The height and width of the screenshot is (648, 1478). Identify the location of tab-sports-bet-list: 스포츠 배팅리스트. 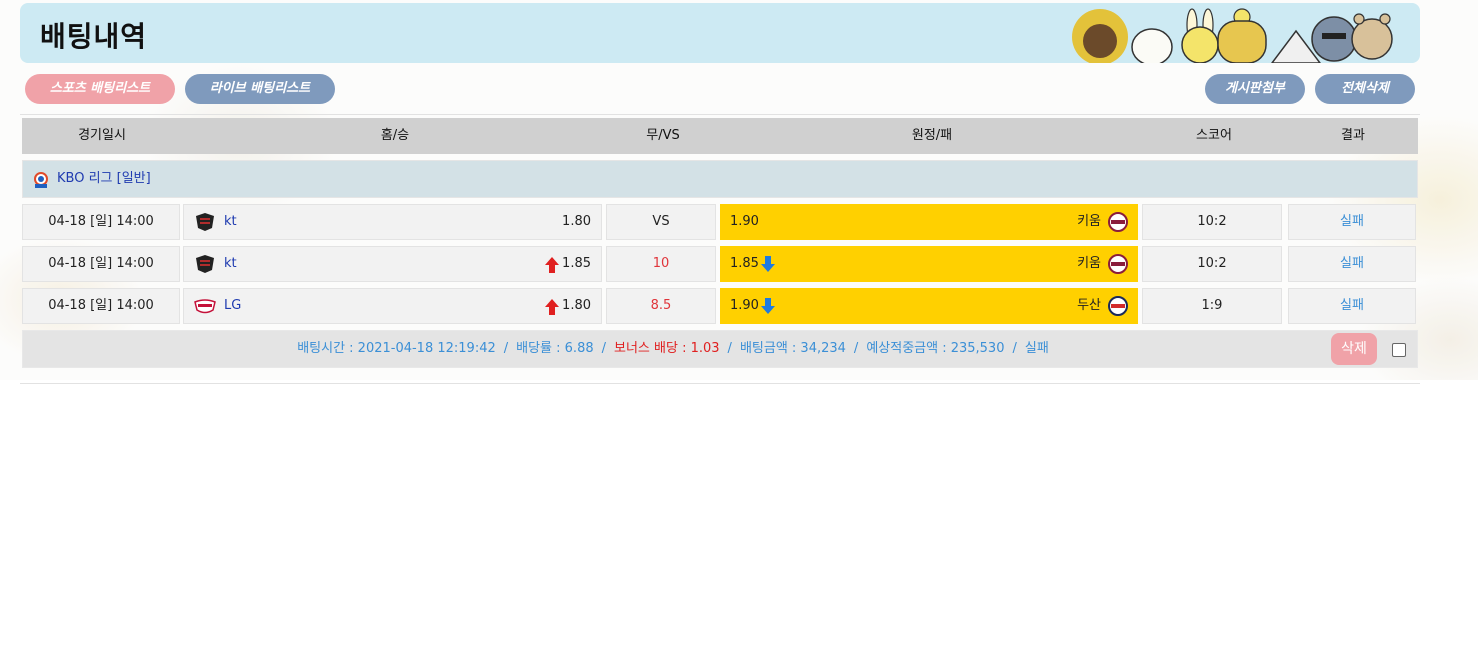
(100, 89).